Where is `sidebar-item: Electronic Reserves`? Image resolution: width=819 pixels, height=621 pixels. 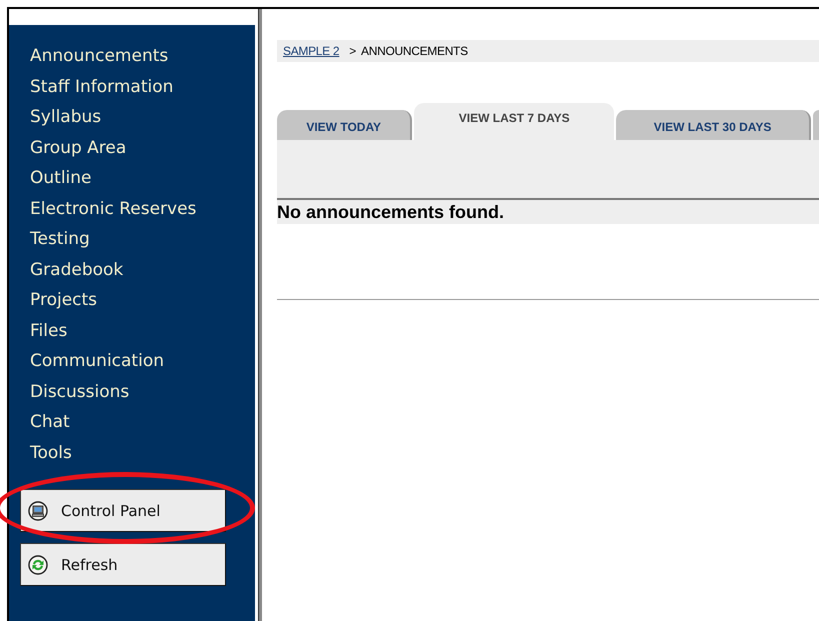
sidebar-item: Electronic Reserves is located at coordinates (113, 209).